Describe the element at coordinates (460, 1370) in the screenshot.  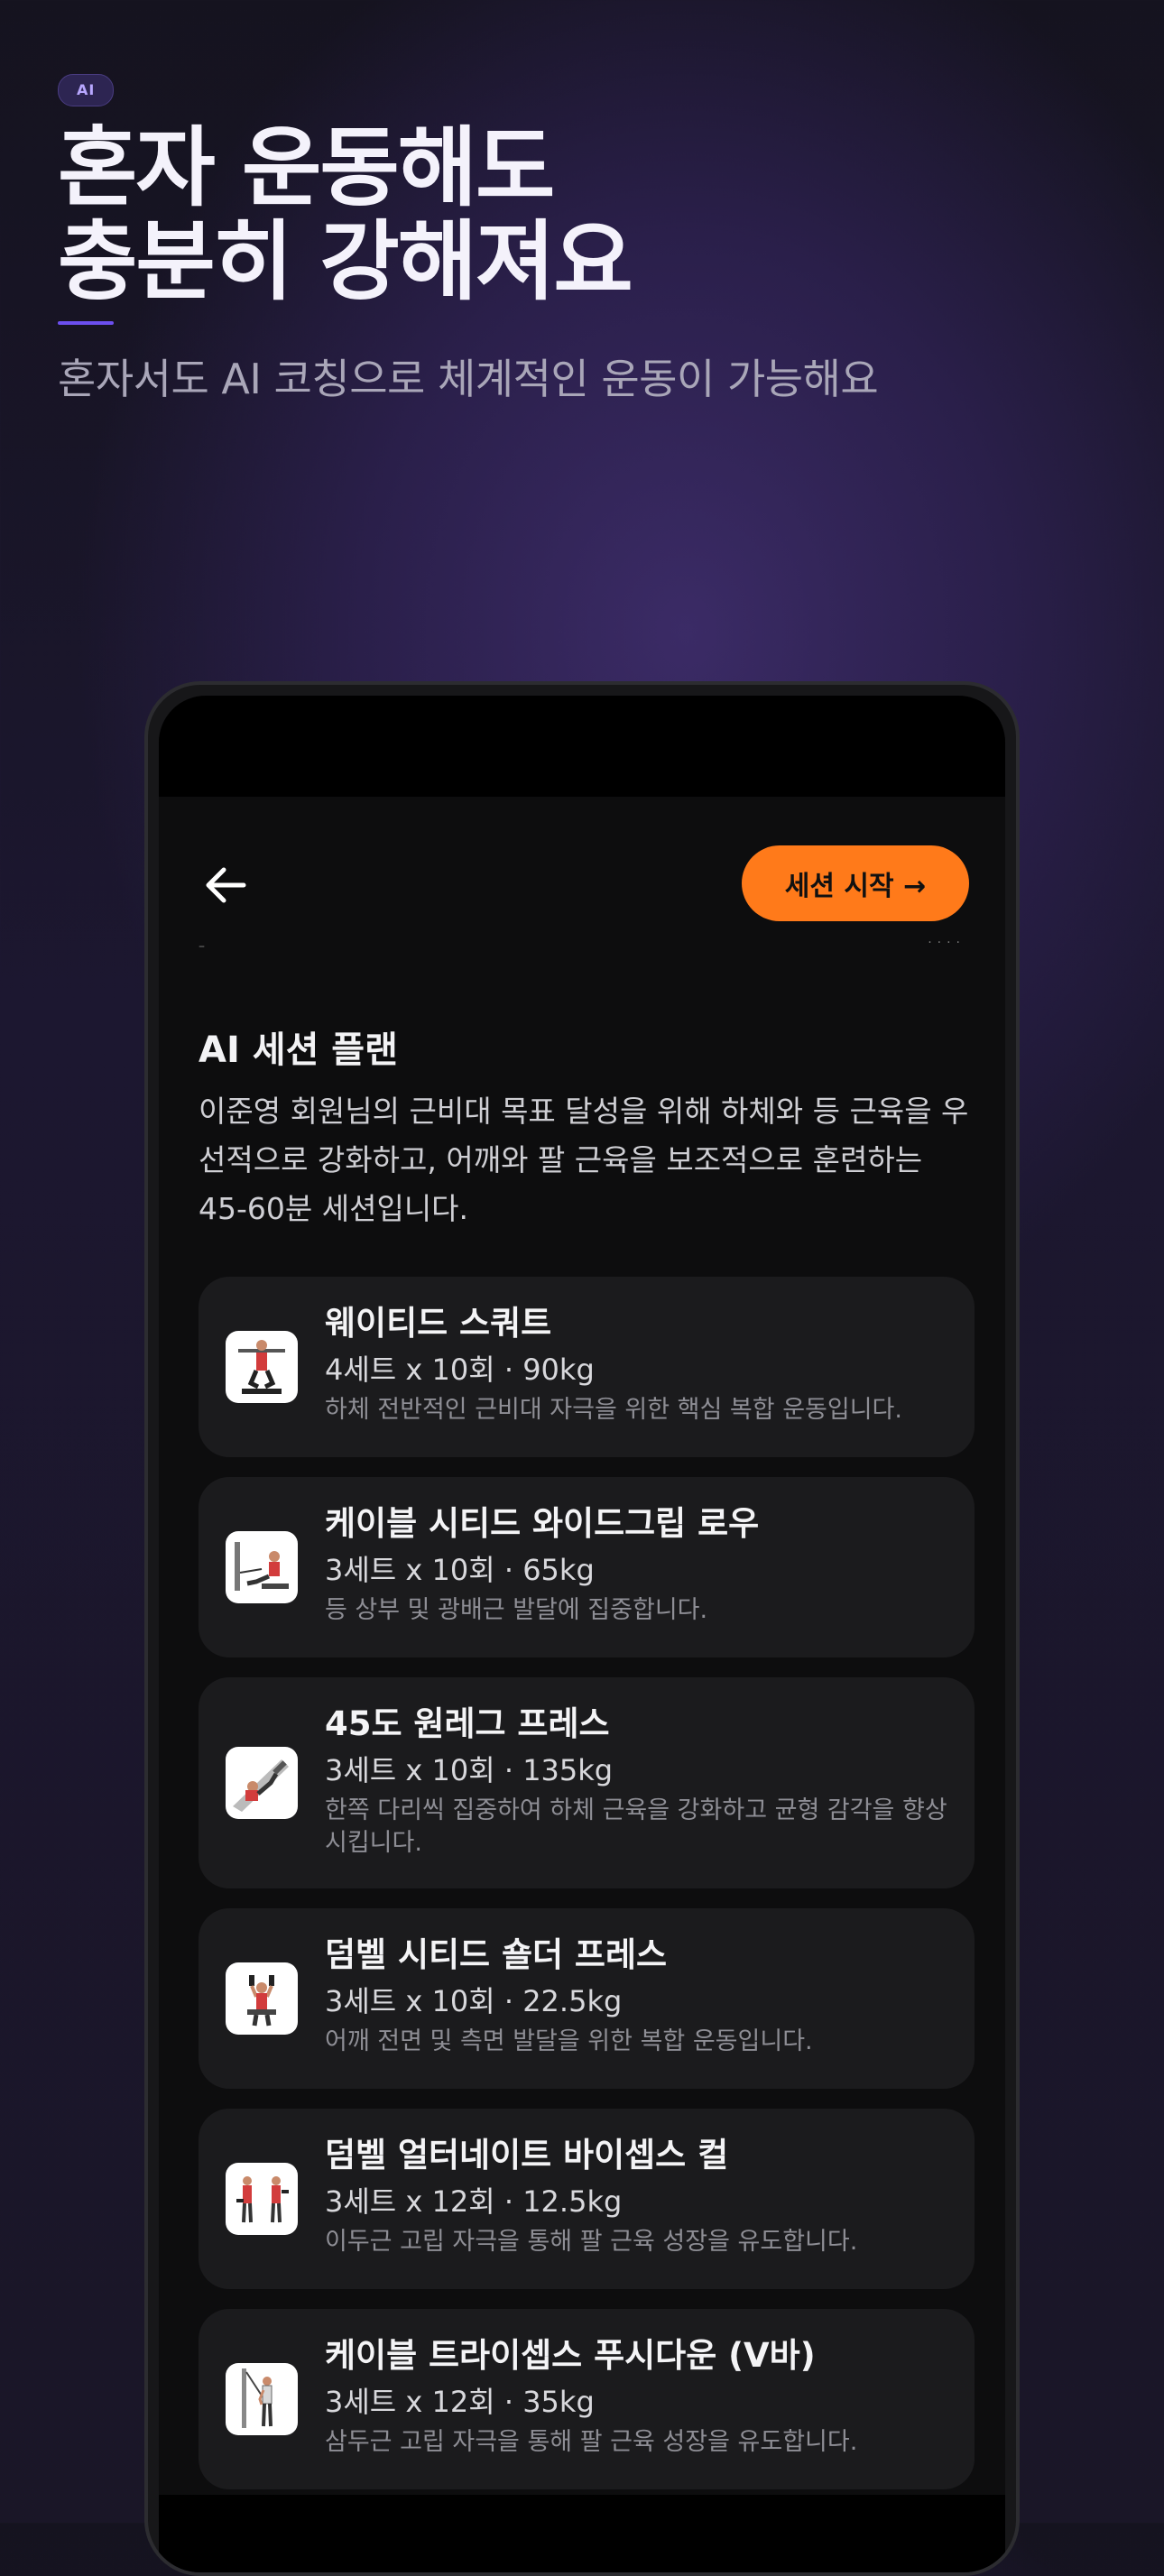
I see `exercise-sets: 4세트 x 10회 · 90kg` at that location.